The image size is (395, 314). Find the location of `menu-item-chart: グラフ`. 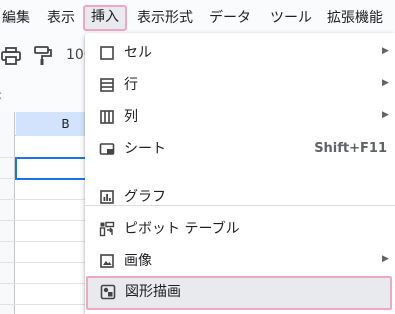

menu-item-chart: グラフ is located at coordinates (240, 197).